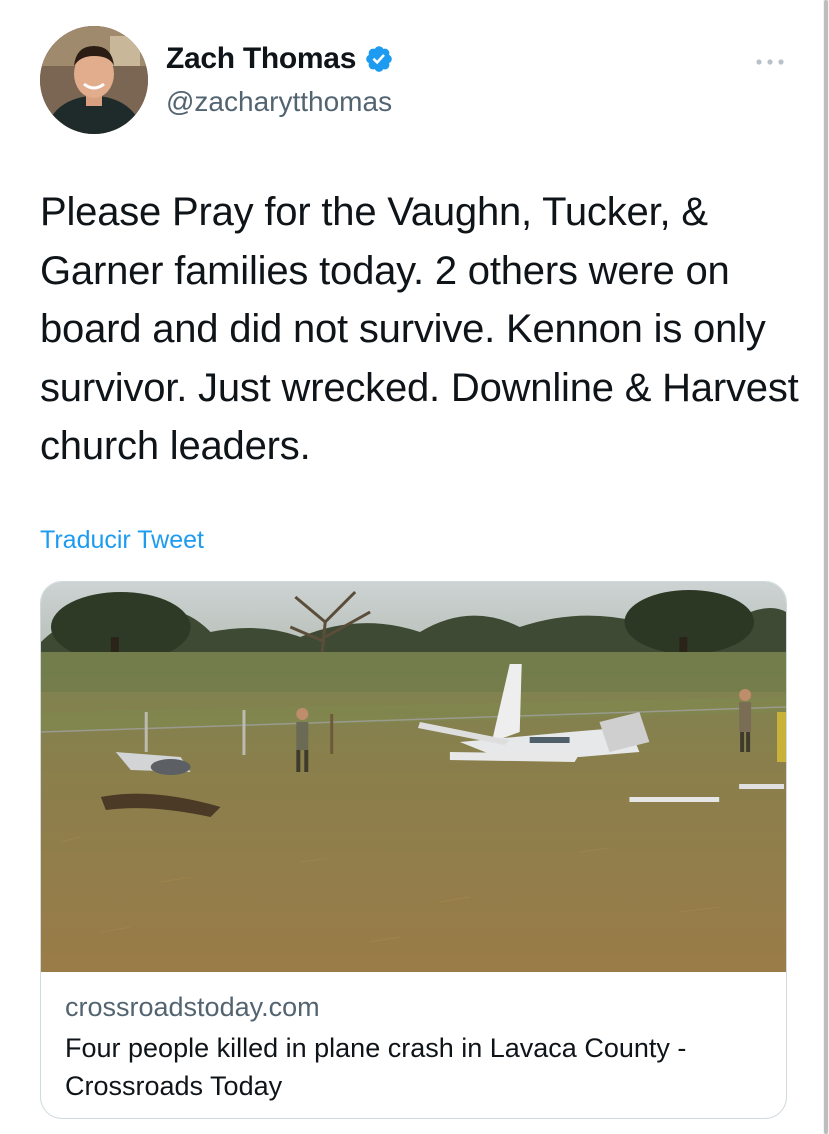 Image resolution: width=829 pixels, height=1134 pixels. Describe the element at coordinates (379, 59) in the screenshot. I see `verified-badge-icon` at that location.